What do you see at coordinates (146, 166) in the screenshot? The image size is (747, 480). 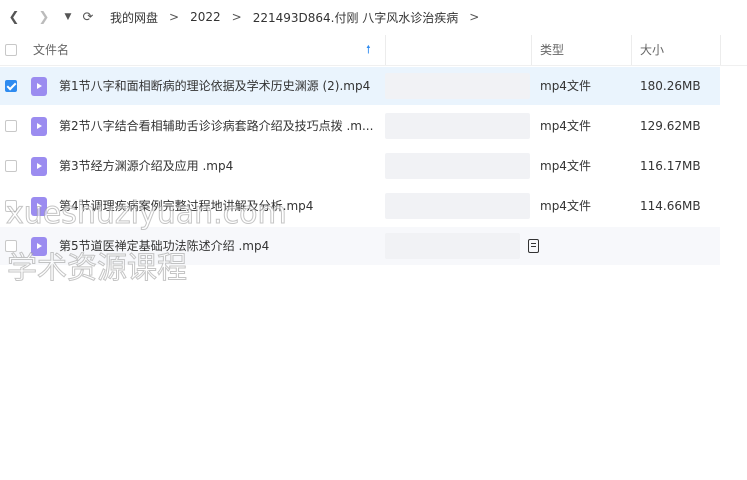 I see `file-name: 第3节经方渊源介绍及应用 .mp4` at bounding box center [146, 166].